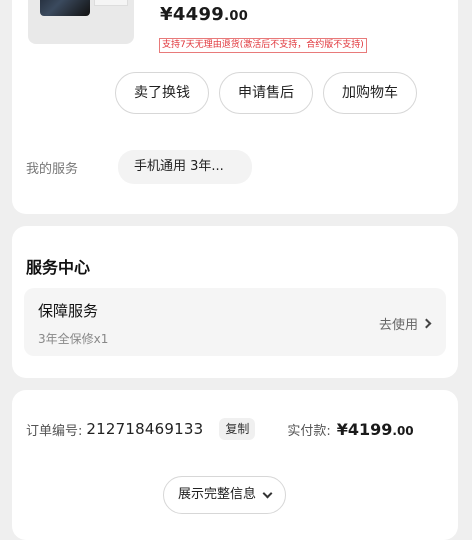 This screenshot has width=472, height=540. What do you see at coordinates (235, 322) in the screenshot?
I see `protection-service-item: 保障服务 3年全保修x1 去使用` at bounding box center [235, 322].